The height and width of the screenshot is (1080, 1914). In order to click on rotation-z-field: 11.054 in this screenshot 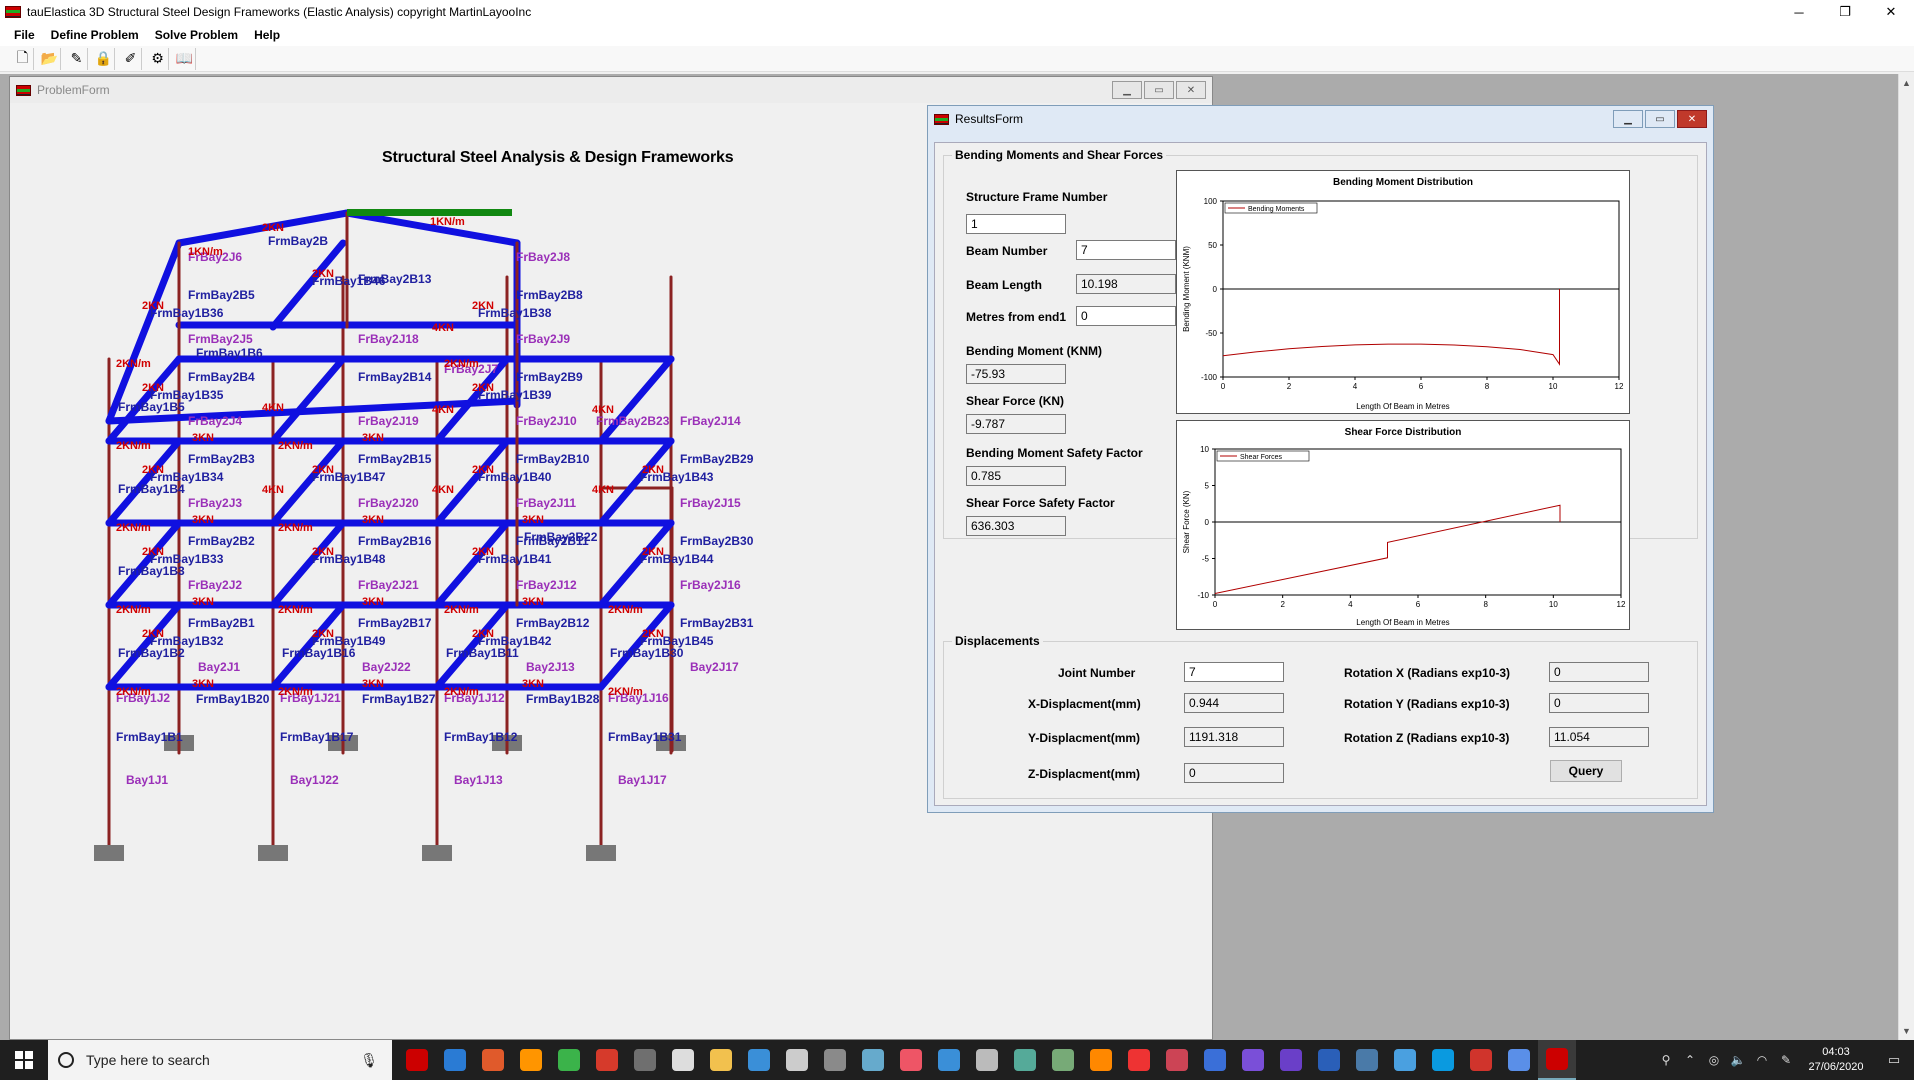, I will do `click(1599, 737)`.